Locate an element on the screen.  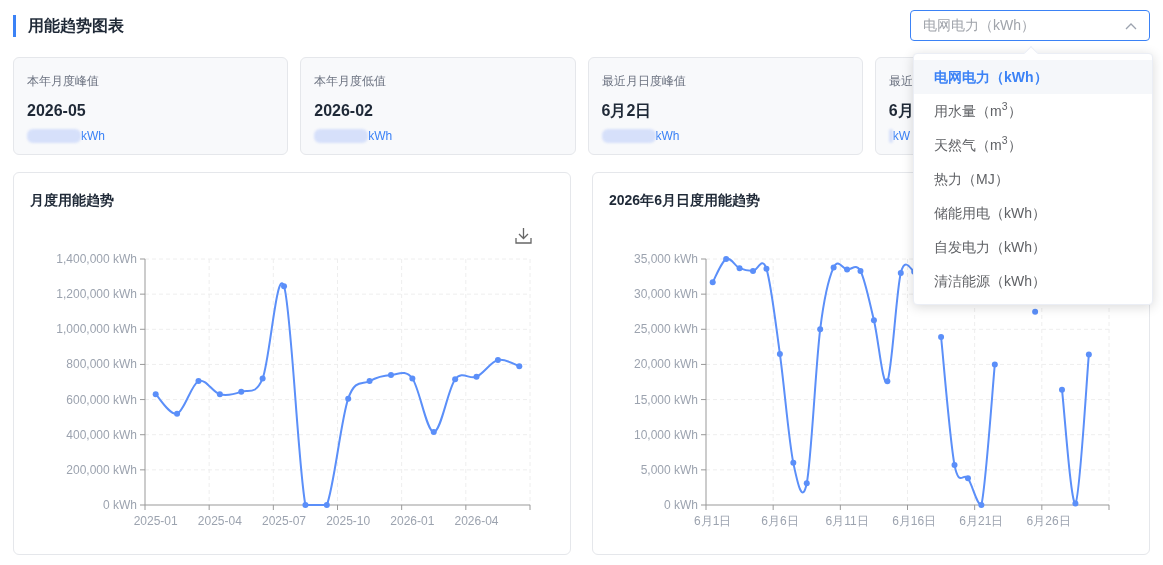
x-axis-label: 2026-04 is located at coordinates (476, 521).